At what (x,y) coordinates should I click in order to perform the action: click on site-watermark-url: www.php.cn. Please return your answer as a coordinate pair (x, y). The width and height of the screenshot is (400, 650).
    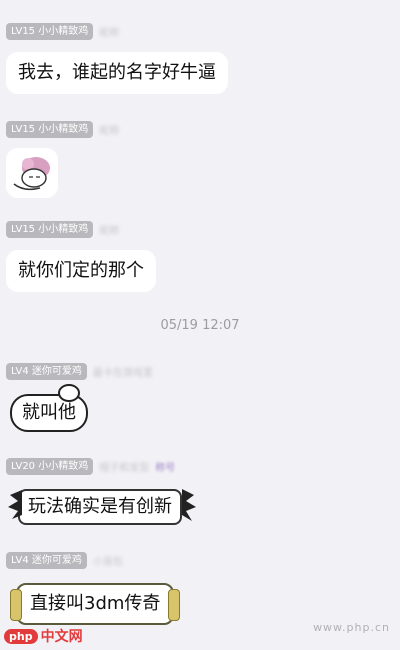
    Looking at the image, I should click on (351, 627).